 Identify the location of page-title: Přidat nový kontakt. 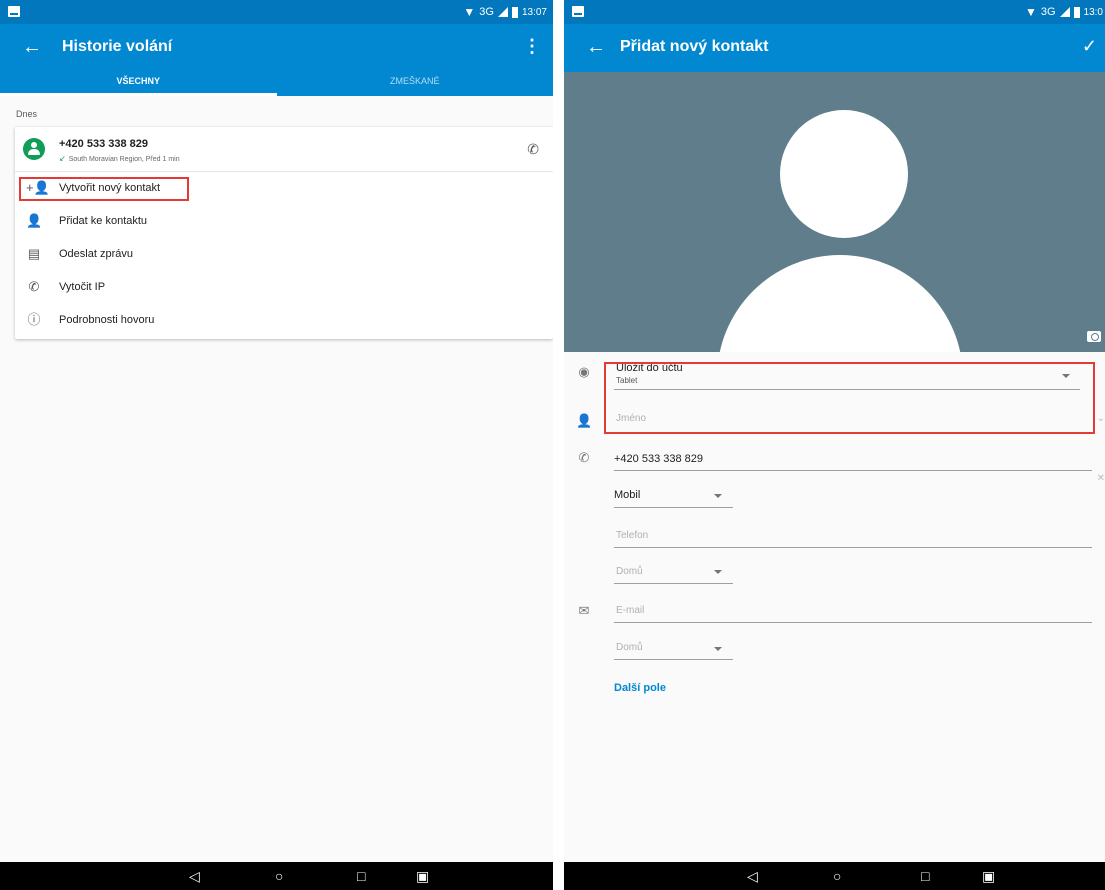
(694, 46).